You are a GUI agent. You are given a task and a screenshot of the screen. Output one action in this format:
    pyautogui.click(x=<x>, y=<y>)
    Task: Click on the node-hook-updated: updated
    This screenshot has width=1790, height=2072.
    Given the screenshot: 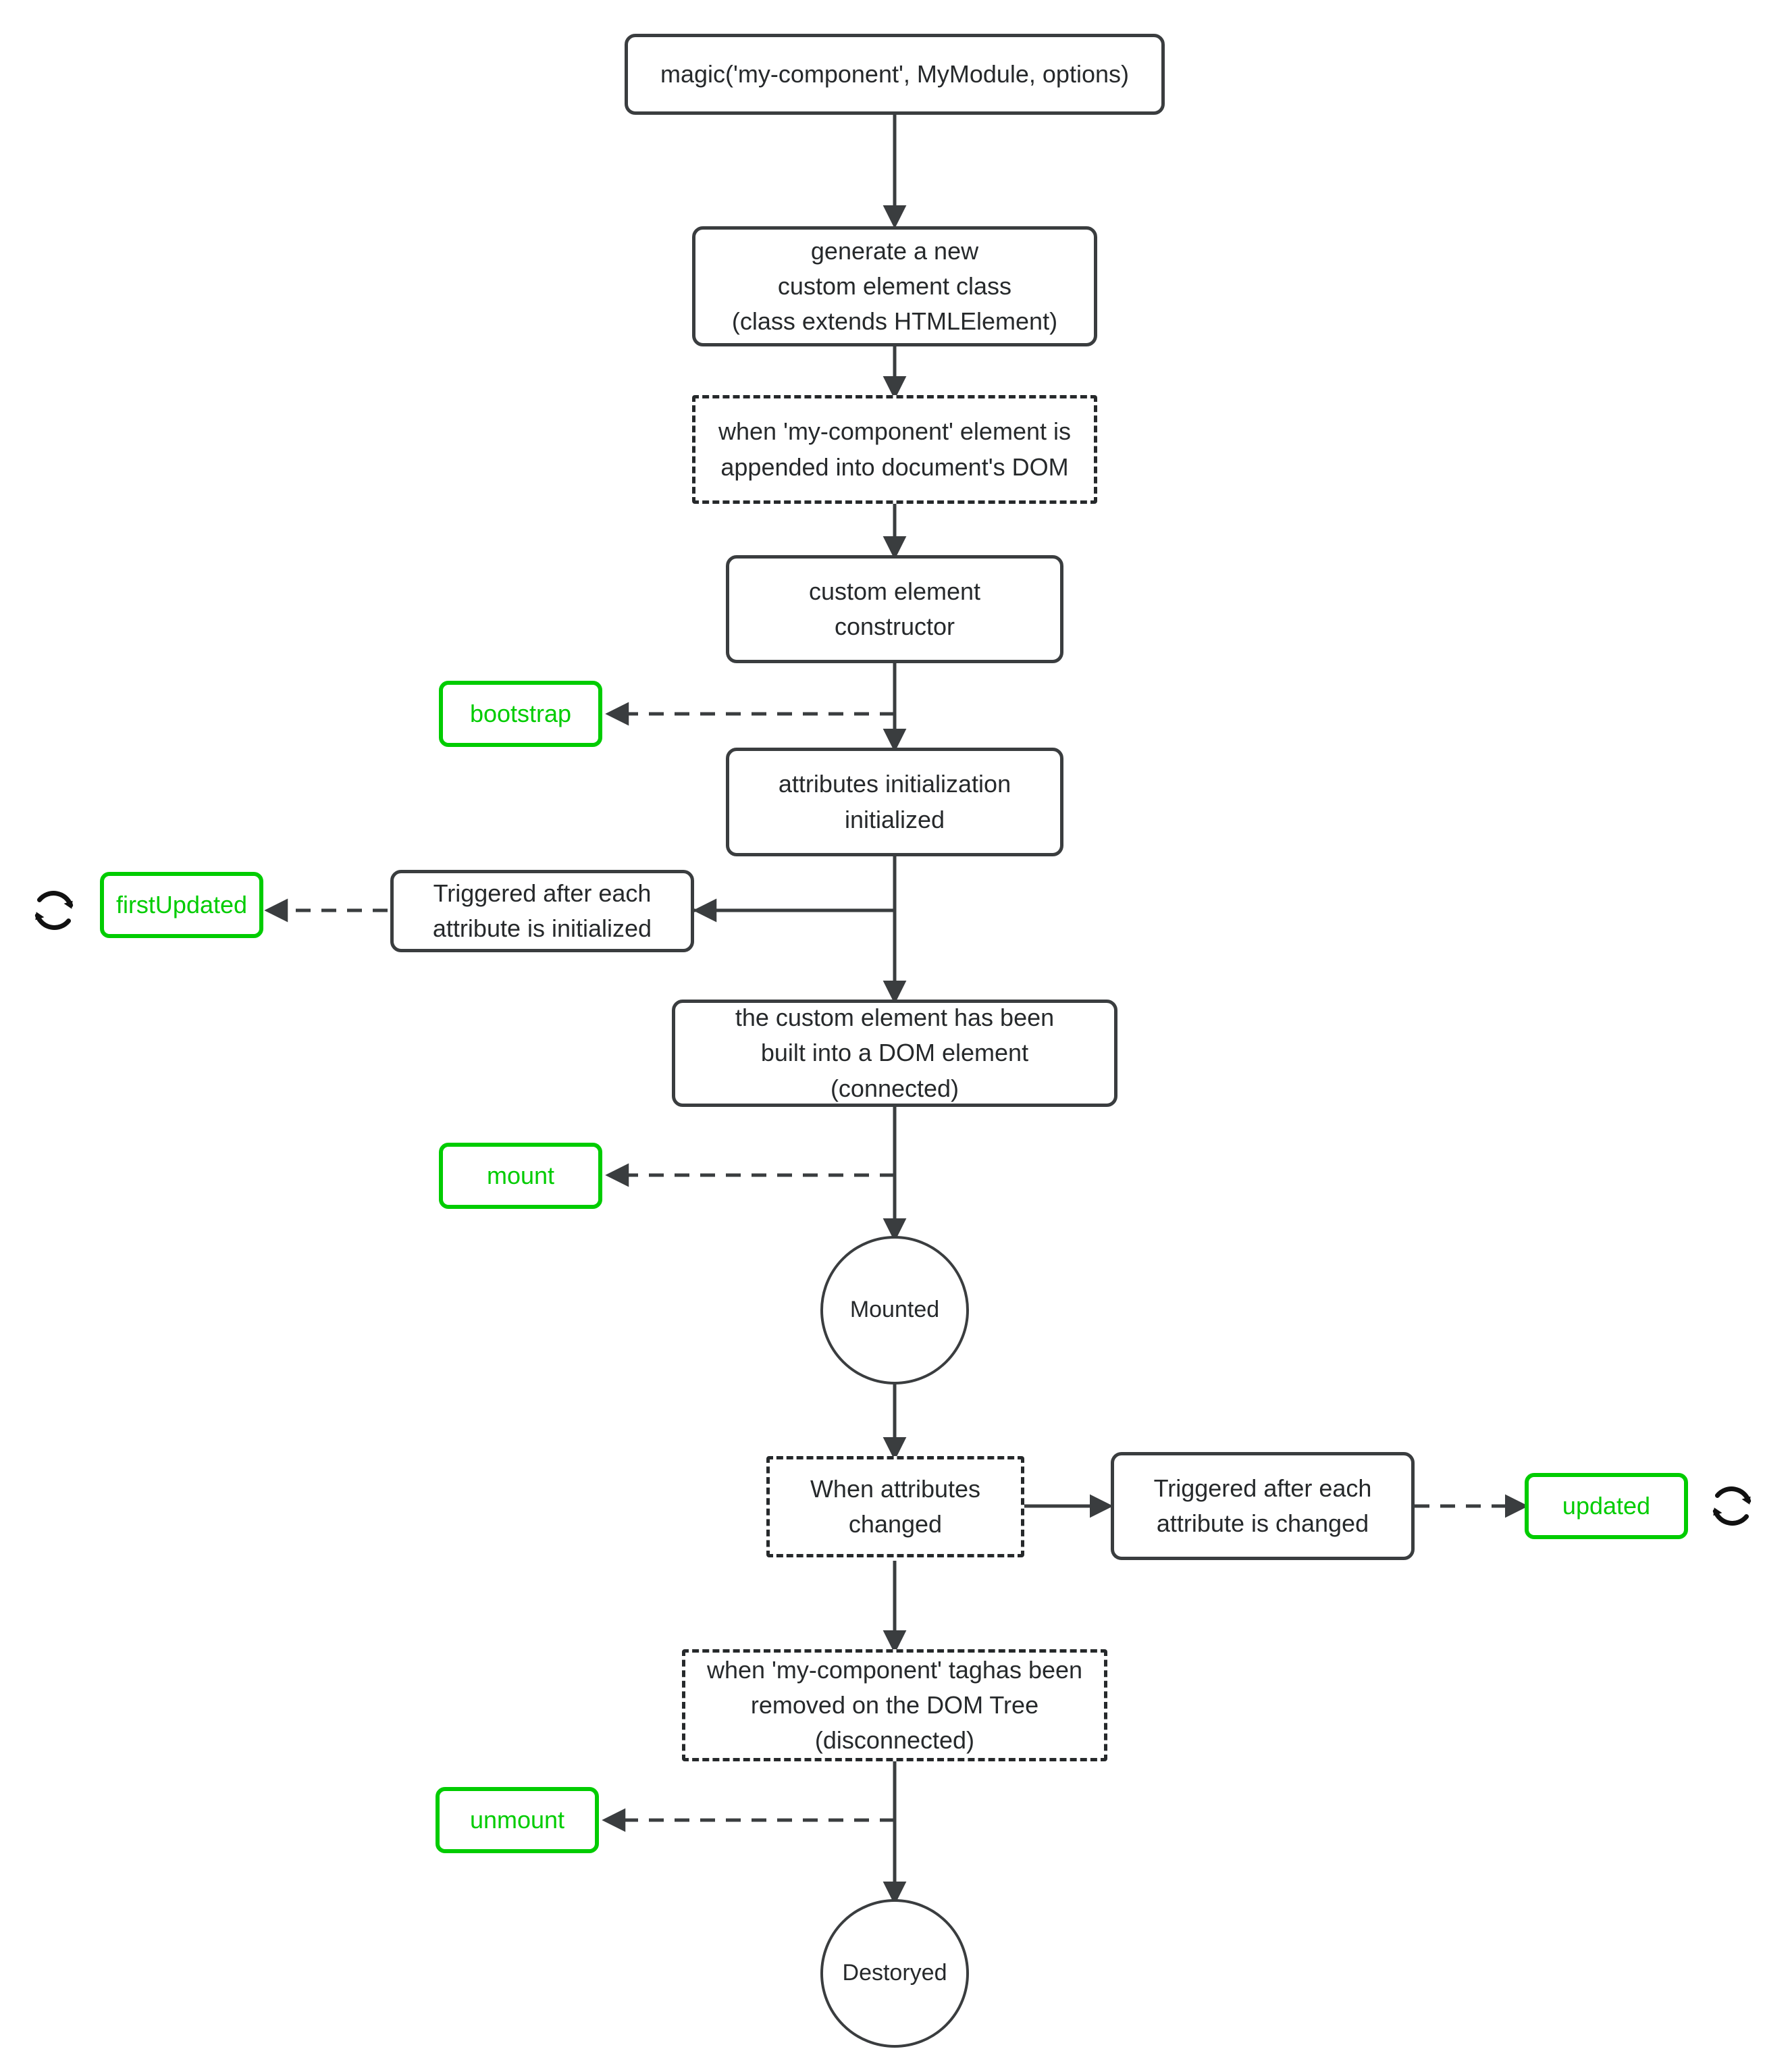 What is the action you would take?
    pyautogui.click(x=1606, y=1506)
    